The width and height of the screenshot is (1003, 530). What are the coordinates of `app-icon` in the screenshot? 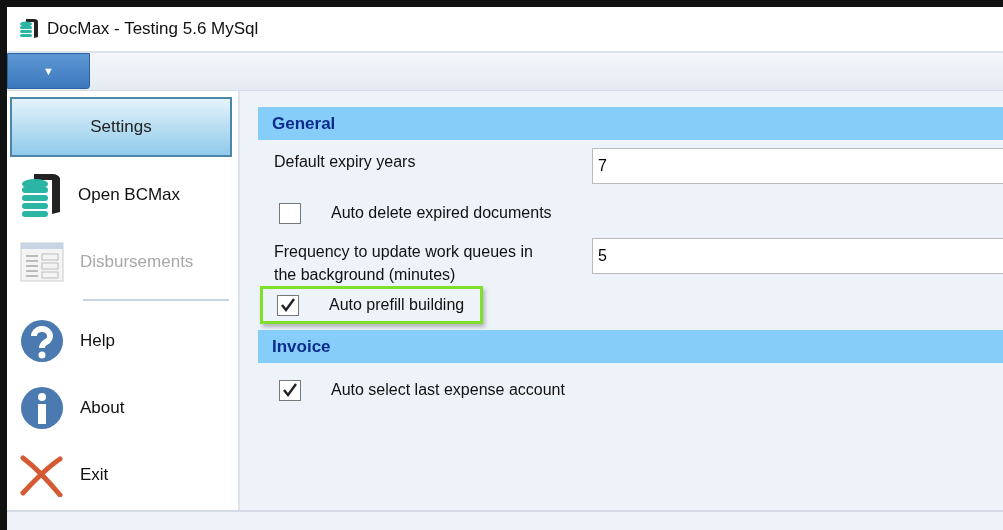 It's located at (29, 29).